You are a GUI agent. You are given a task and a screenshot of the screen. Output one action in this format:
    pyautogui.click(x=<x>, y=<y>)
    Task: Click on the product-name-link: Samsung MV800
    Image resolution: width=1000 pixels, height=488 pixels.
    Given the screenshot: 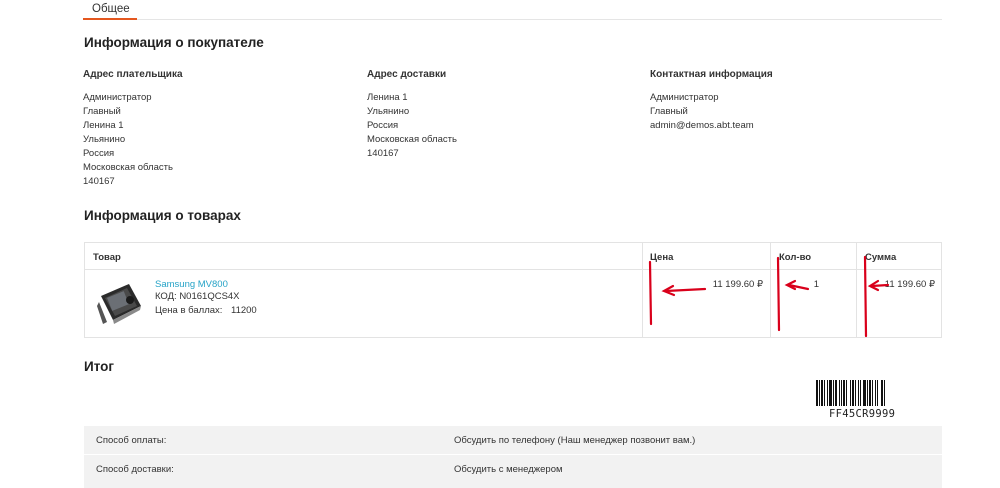 What is the action you would take?
    pyautogui.click(x=191, y=284)
    